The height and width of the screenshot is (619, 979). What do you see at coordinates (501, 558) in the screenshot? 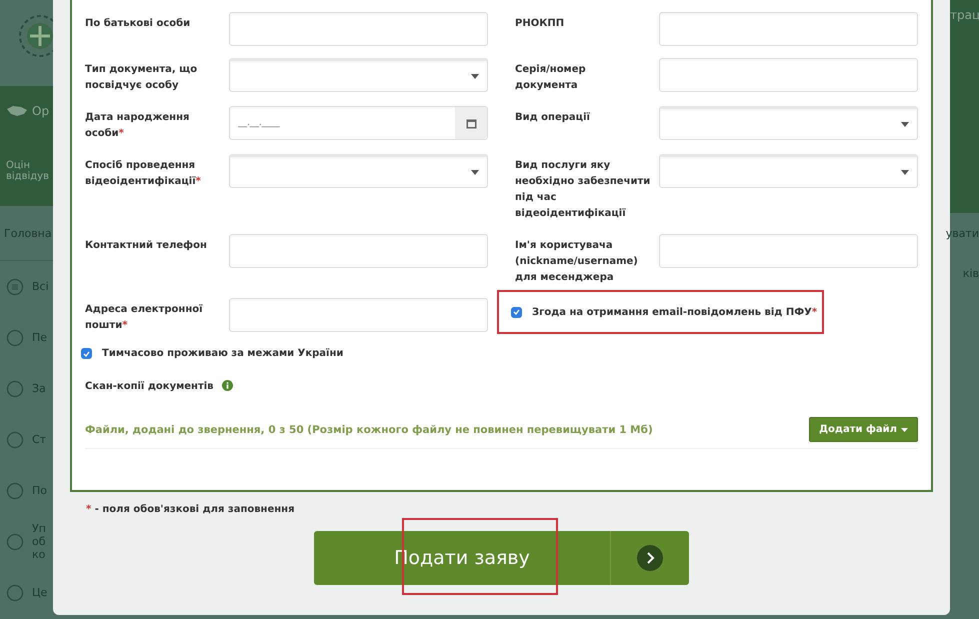
I see `submit-button: Подати заяву` at bounding box center [501, 558].